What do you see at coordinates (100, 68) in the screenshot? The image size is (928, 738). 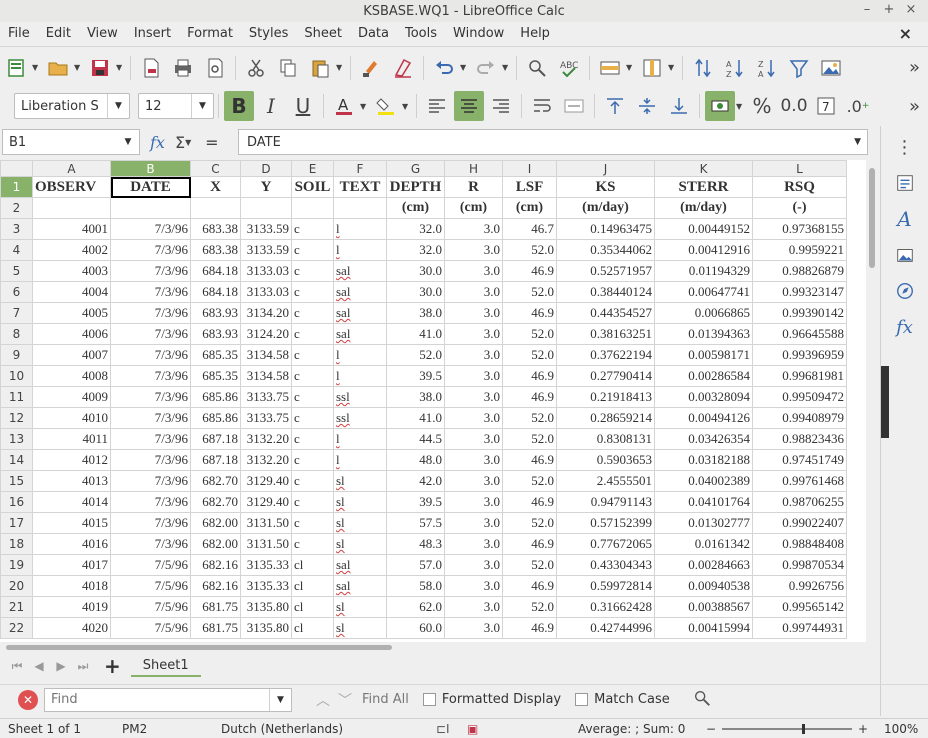 I see `save-icon` at bounding box center [100, 68].